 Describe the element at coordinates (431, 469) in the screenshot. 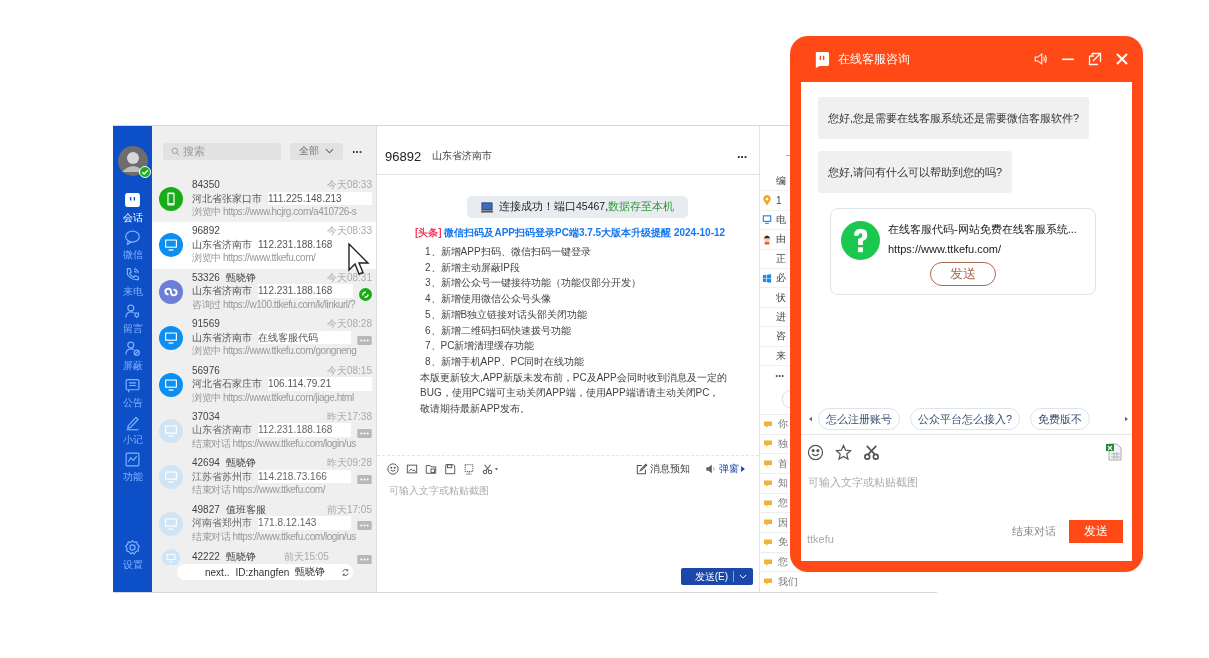

I see `folder-icon` at that location.